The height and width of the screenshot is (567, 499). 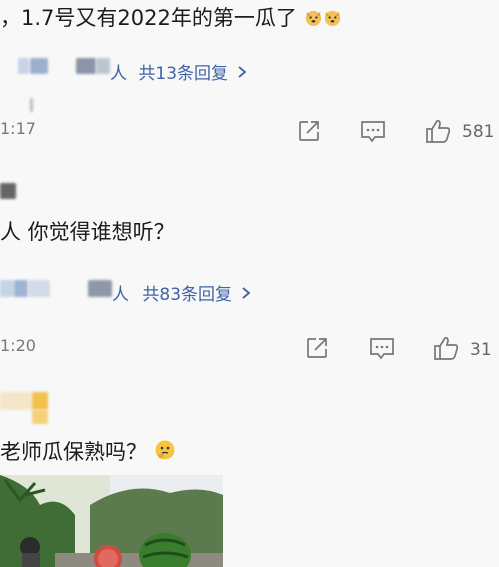 I want to click on thinking-face-icon, so click(x=165, y=452).